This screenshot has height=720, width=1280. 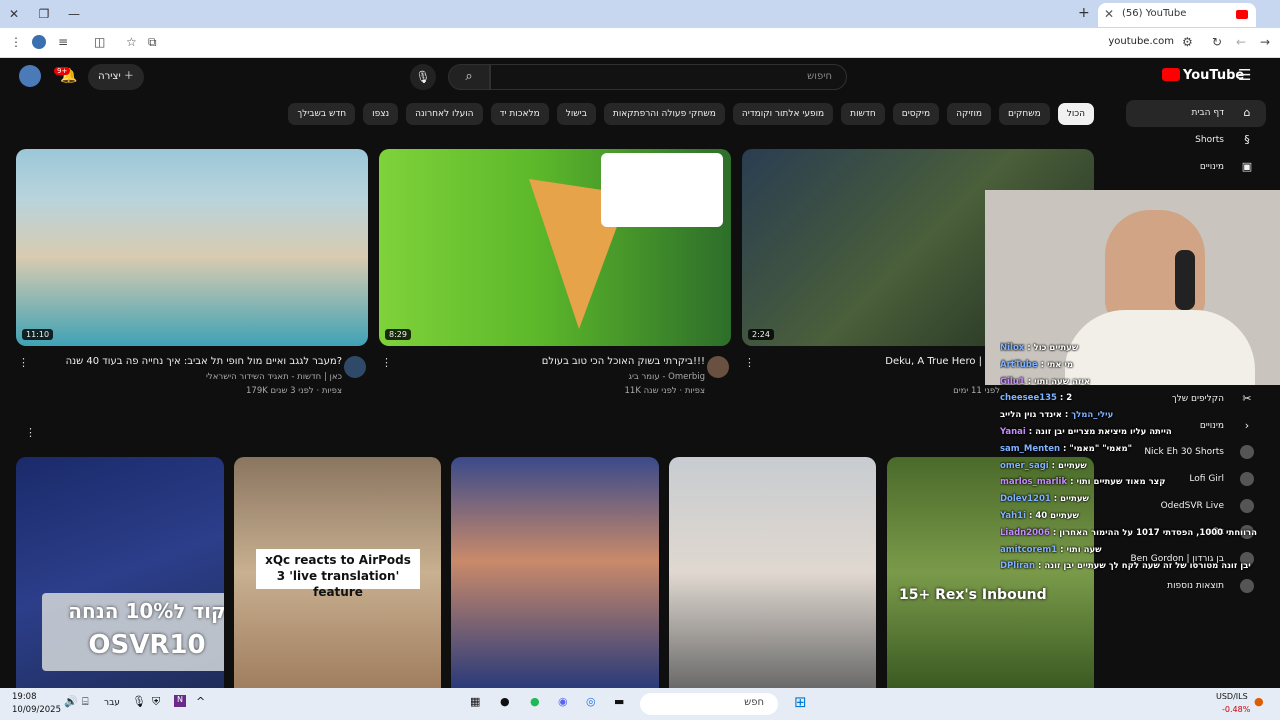 I want to click on minimize-window-icon: —, so click(x=74, y=14).